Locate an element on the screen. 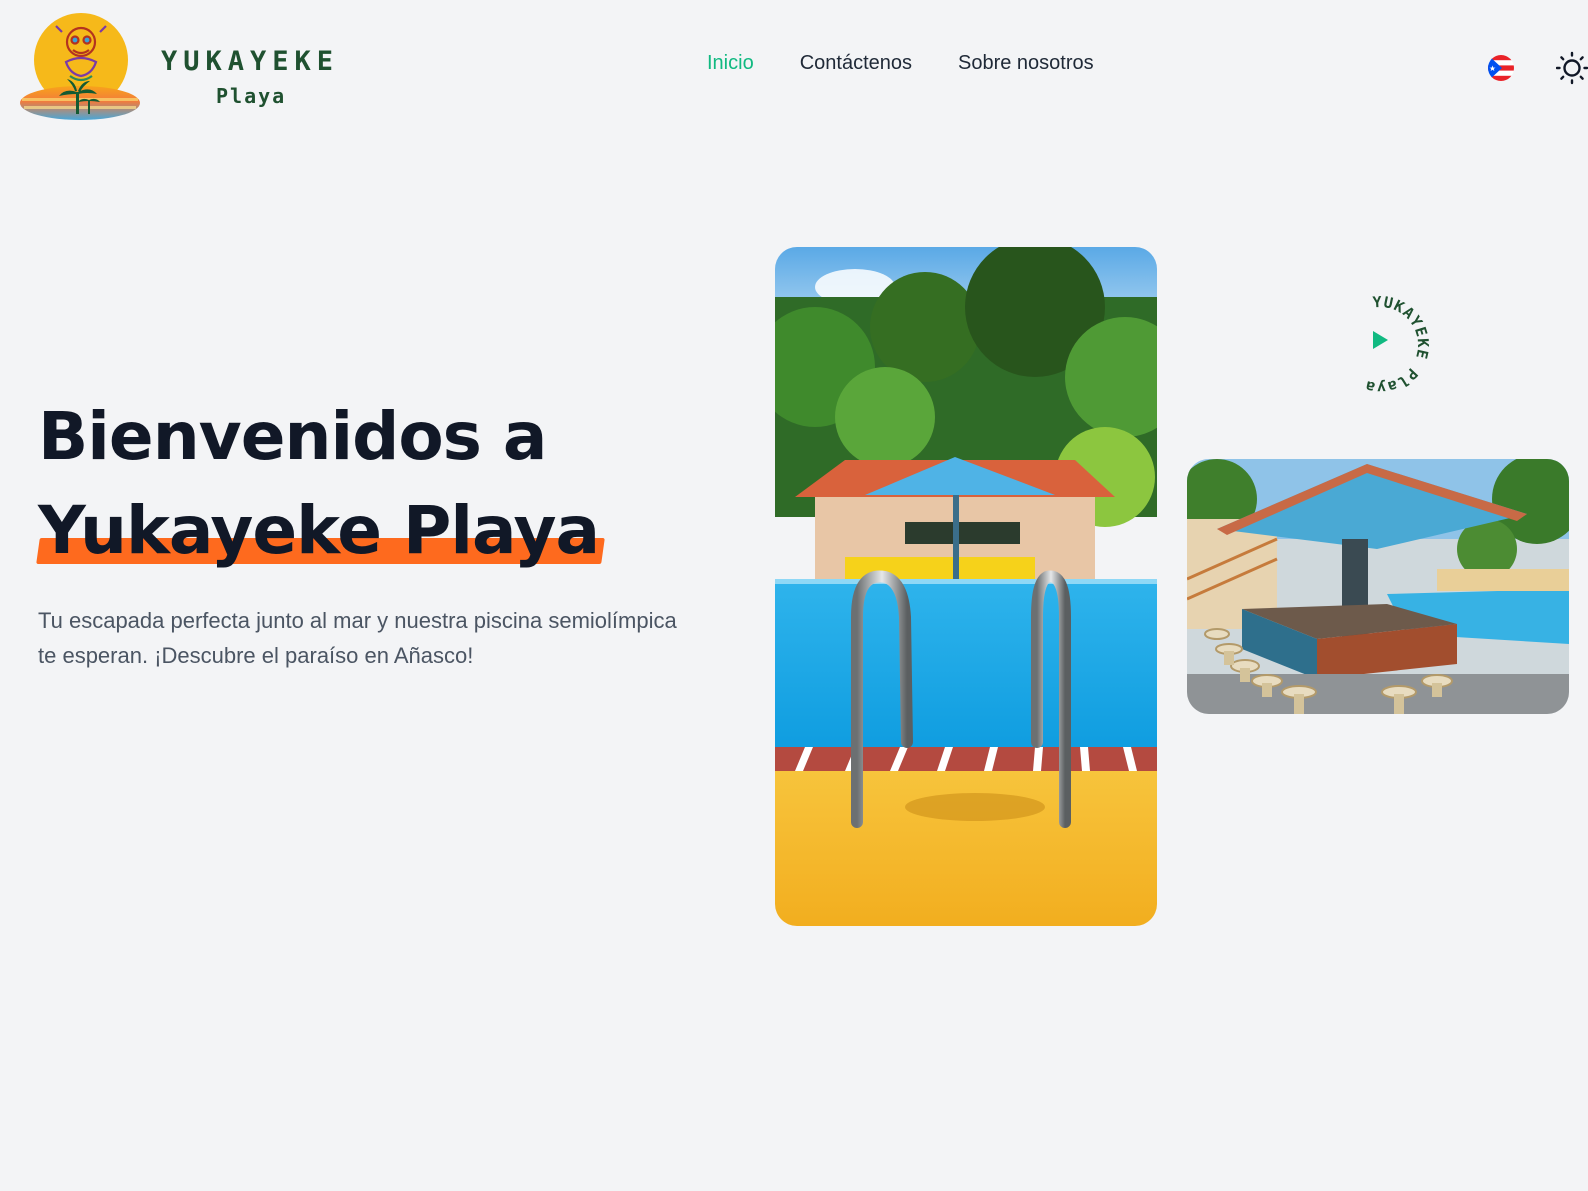 The width and height of the screenshot is (1588, 1191). language-selector is located at coordinates (1501, 68).